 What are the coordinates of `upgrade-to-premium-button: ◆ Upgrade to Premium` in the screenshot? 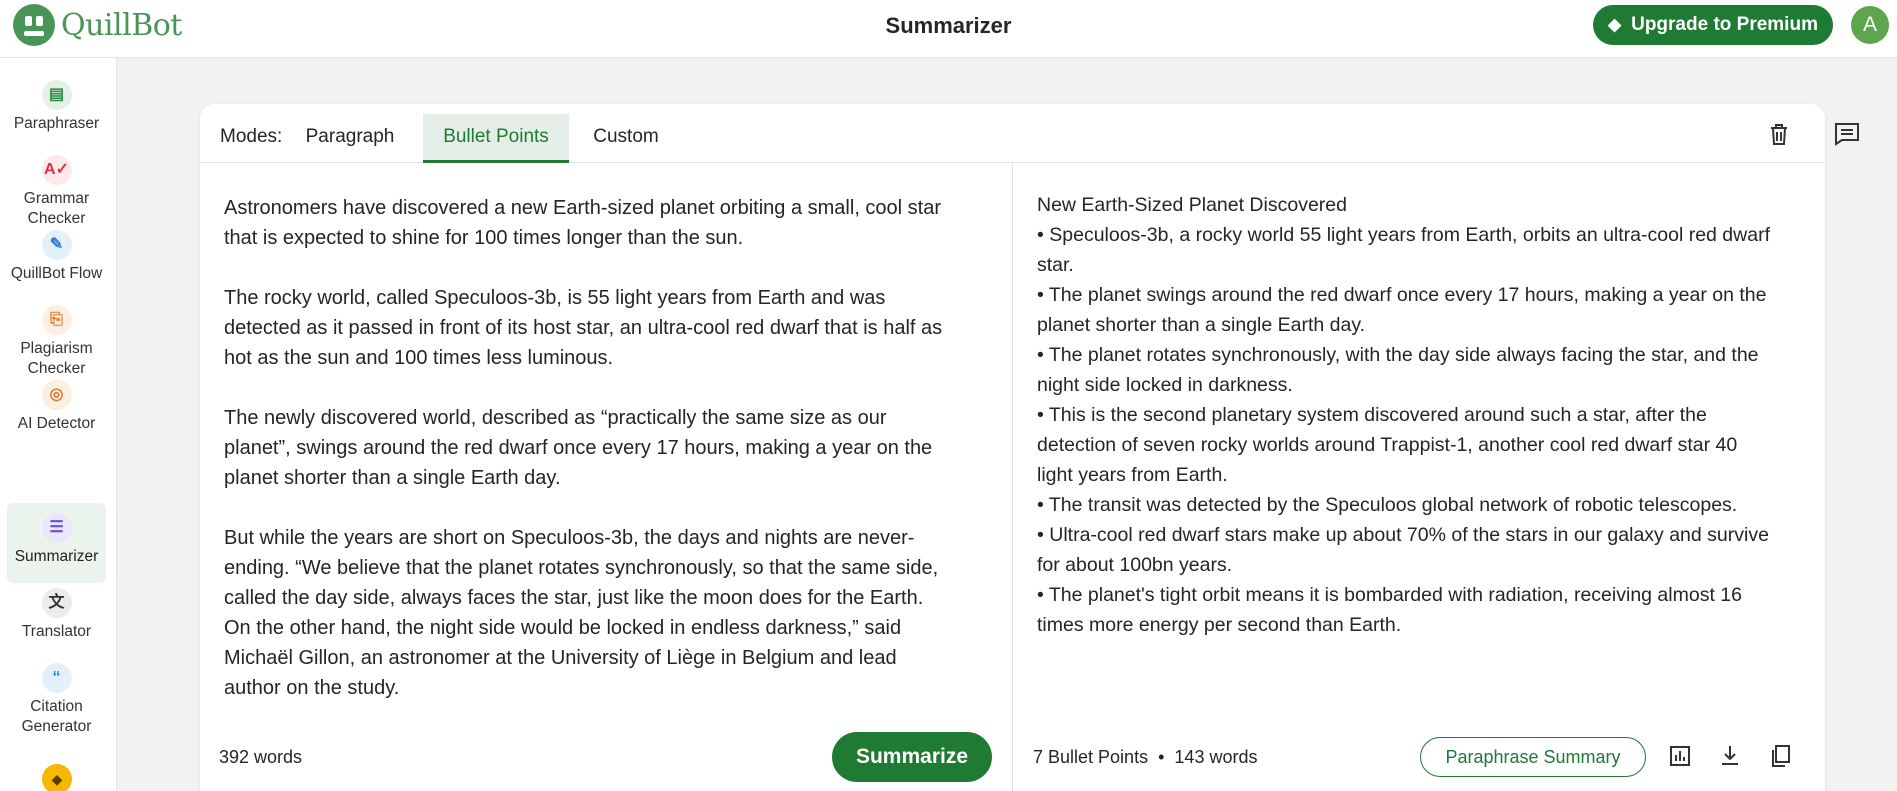 It's located at (1713, 25).